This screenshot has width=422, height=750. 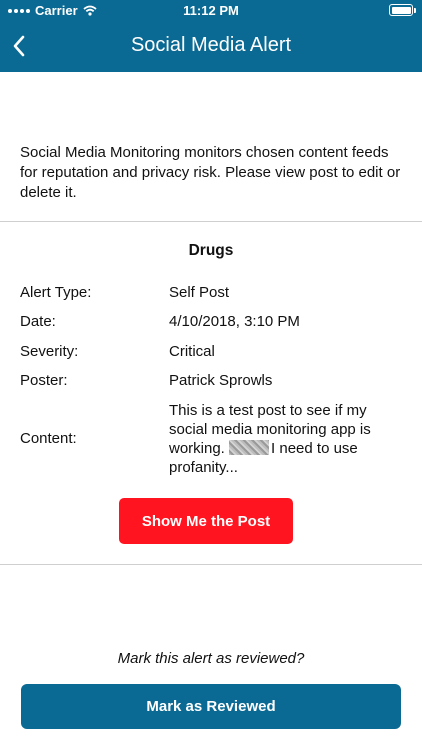 What do you see at coordinates (199, 292) in the screenshot?
I see `alert-type-value: Self Post` at bounding box center [199, 292].